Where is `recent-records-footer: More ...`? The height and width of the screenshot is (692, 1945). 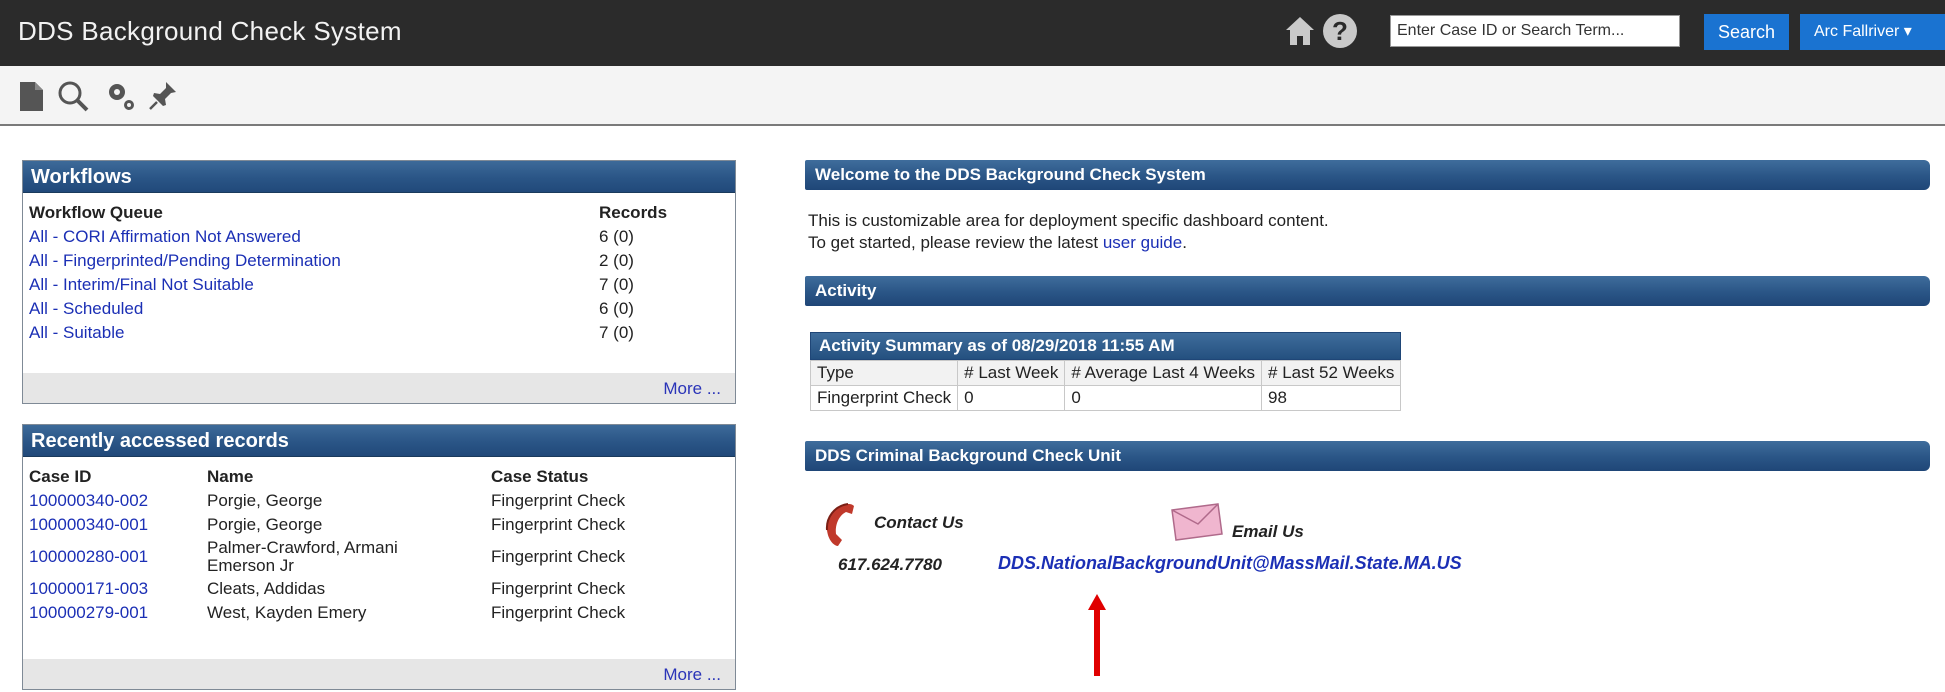 recent-records-footer: More ... is located at coordinates (379, 674).